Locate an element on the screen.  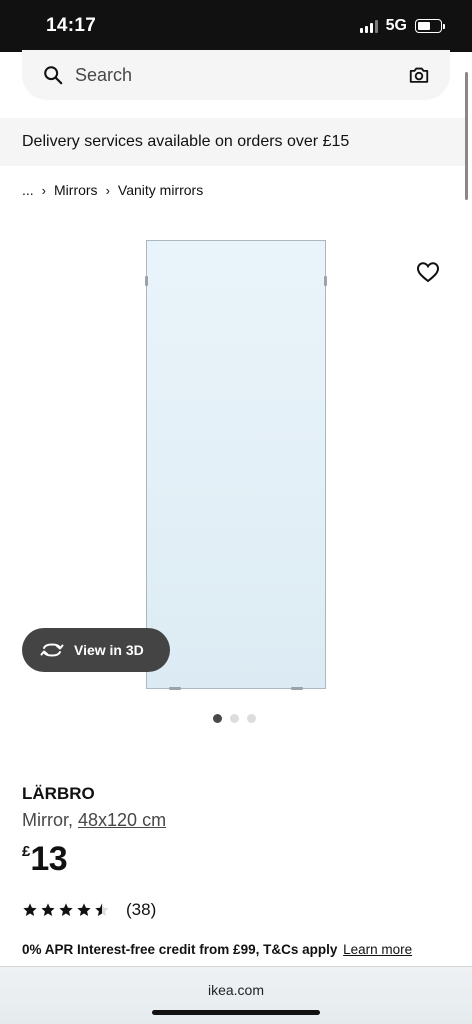
browser-url: ikea.com is located at coordinates (236, 990).